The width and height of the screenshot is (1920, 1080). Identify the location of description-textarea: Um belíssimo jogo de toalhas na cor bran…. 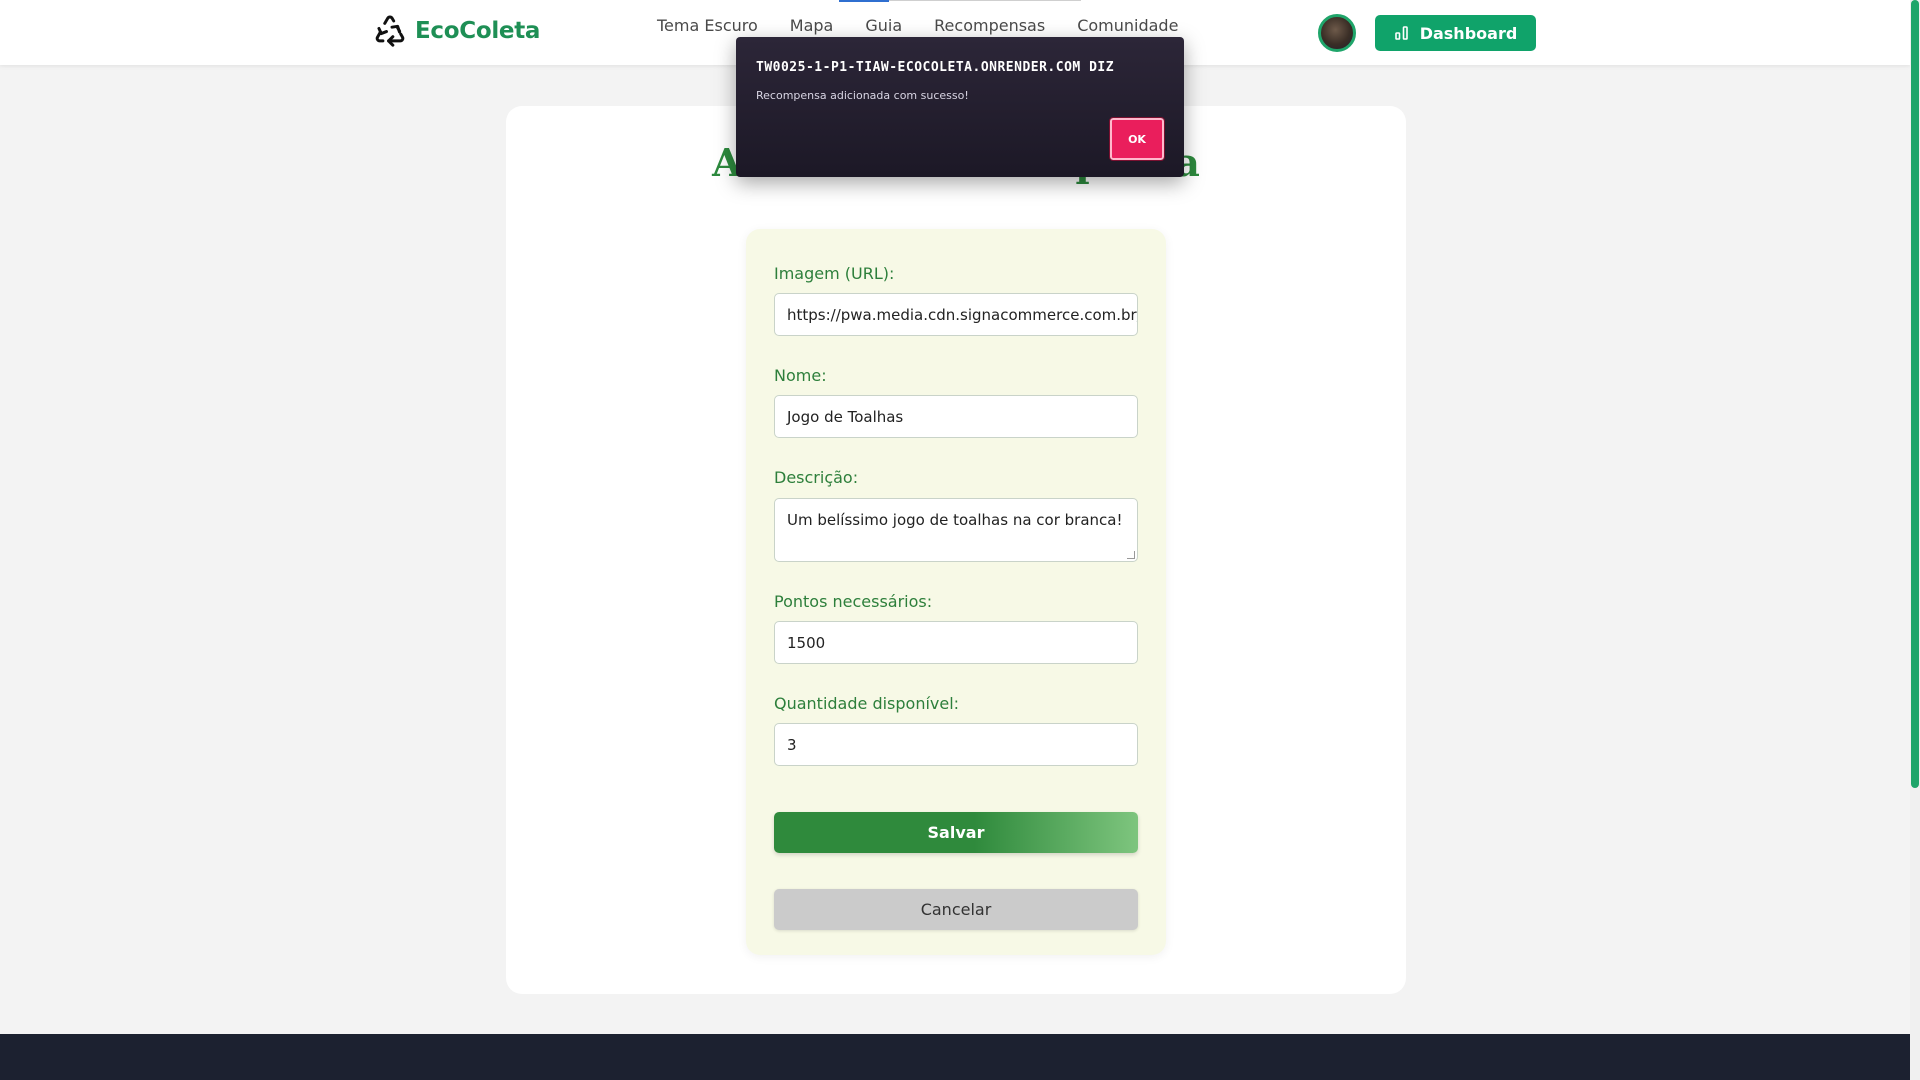
(956, 530).